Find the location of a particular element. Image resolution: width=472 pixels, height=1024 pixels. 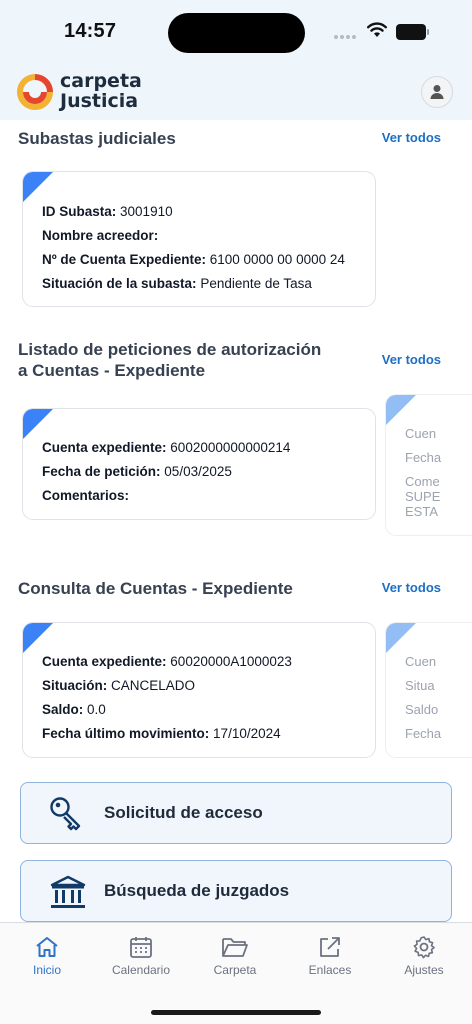

tab-enlaces: Enlaces is located at coordinates (330, 956).